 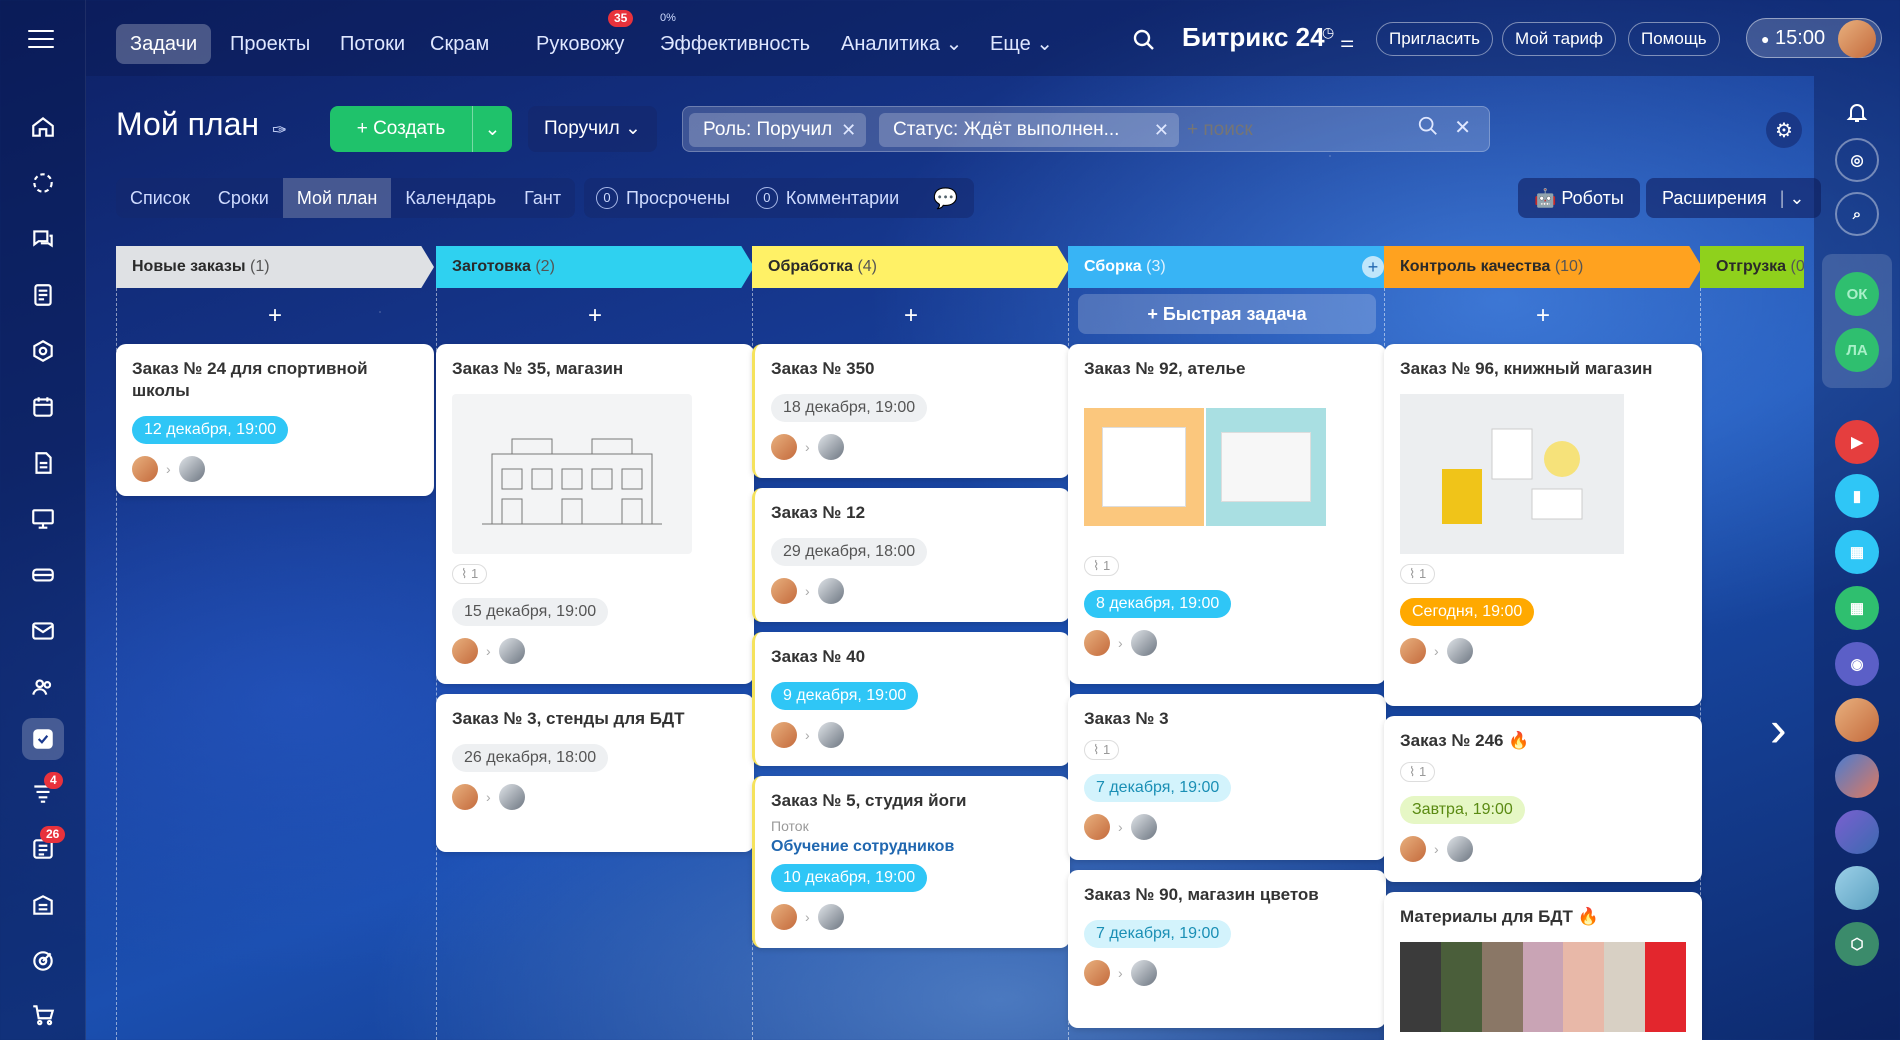 What do you see at coordinates (911, 267) in the screenshot?
I see `column-header: Обработка (4)` at bounding box center [911, 267].